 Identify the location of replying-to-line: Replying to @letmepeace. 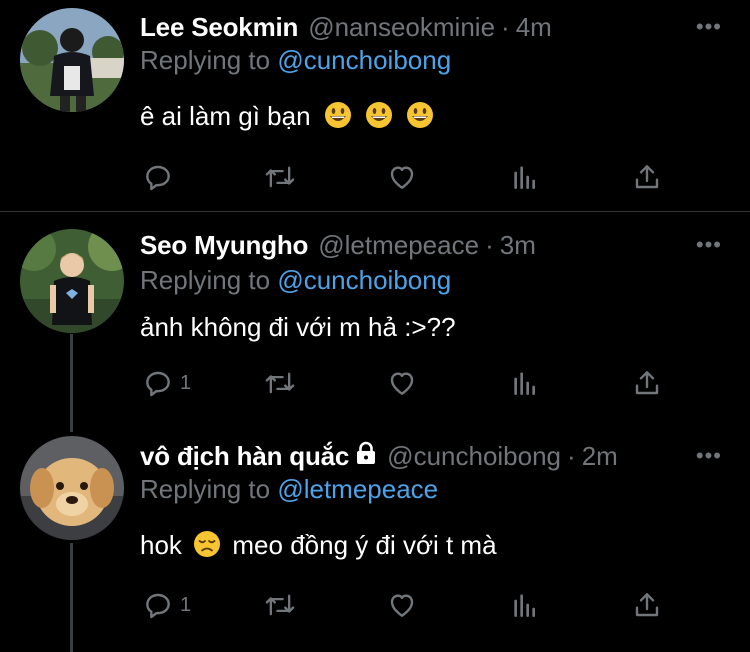
(289, 489).